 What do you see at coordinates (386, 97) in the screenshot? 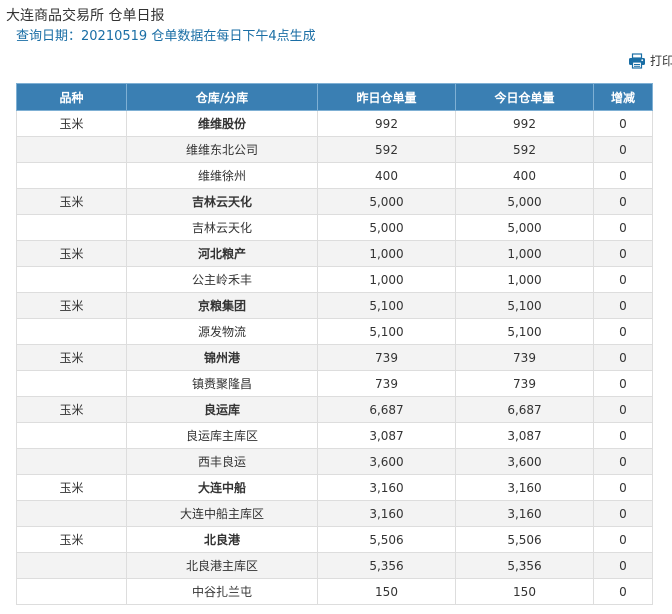
I see `column-header-yesterday: 昨日仓单量` at bounding box center [386, 97].